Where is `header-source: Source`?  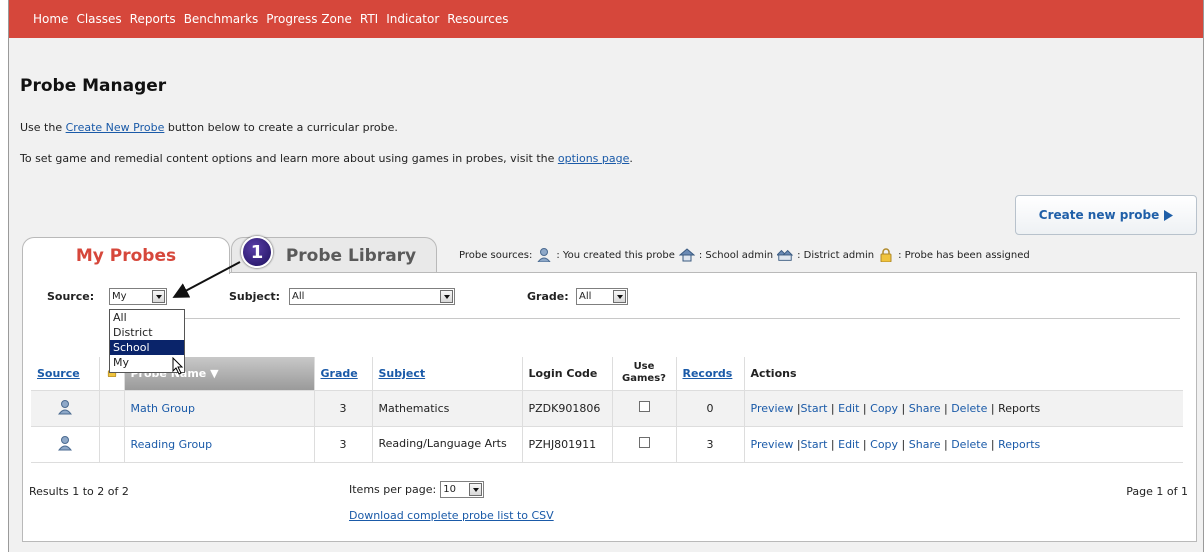
header-source: Source is located at coordinates (65, 374).